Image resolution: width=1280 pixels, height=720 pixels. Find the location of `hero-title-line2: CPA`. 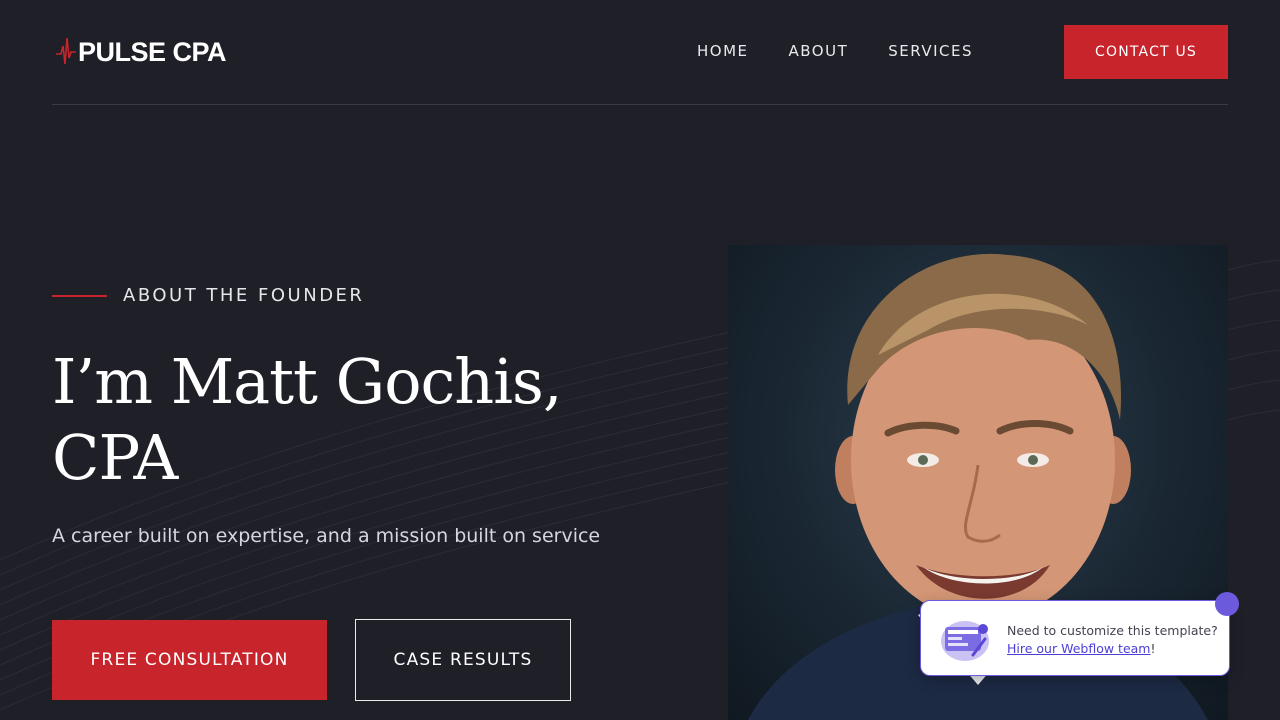

hero-title-line2: CPA is located at coordinates (115, 457).